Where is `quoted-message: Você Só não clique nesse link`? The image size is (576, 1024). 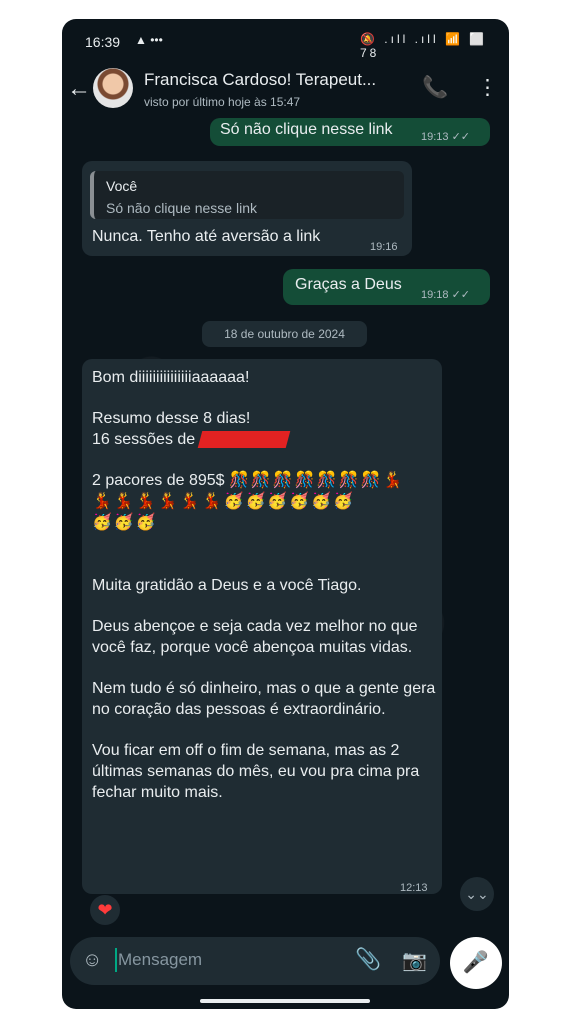
quoted-message: Você Só não clique nesse link is located at coordinates (247, 195).